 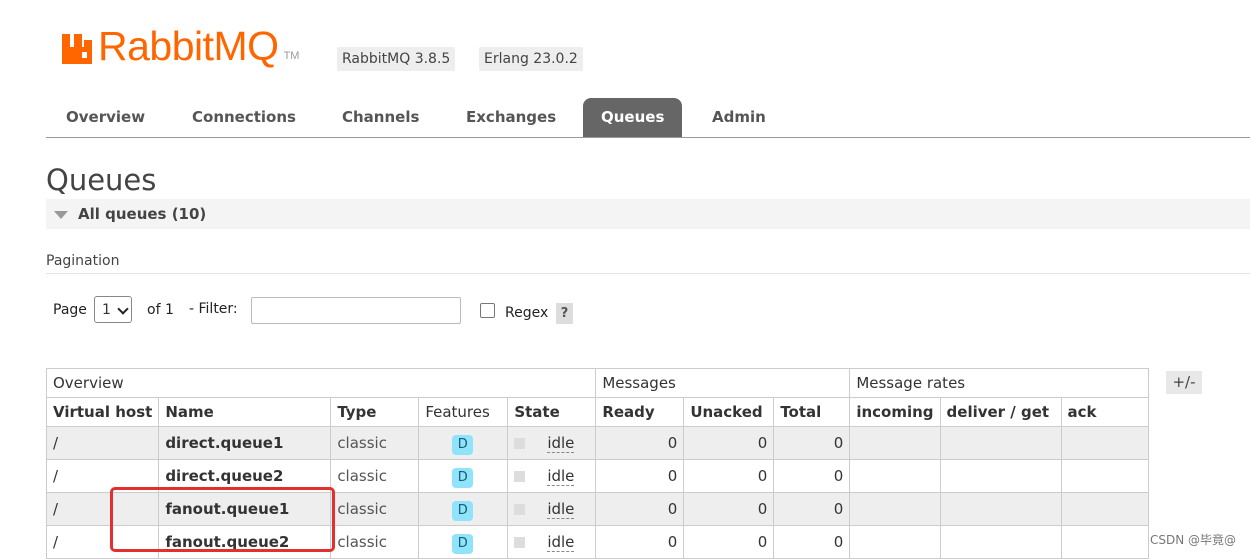 What do you see at coordinates (648, 214) in the screenshot?
I see `all-queues-section-header` at bounding box center [648, 214].